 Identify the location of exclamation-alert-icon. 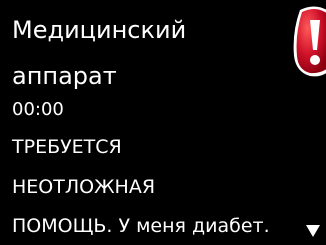
(309, 41).